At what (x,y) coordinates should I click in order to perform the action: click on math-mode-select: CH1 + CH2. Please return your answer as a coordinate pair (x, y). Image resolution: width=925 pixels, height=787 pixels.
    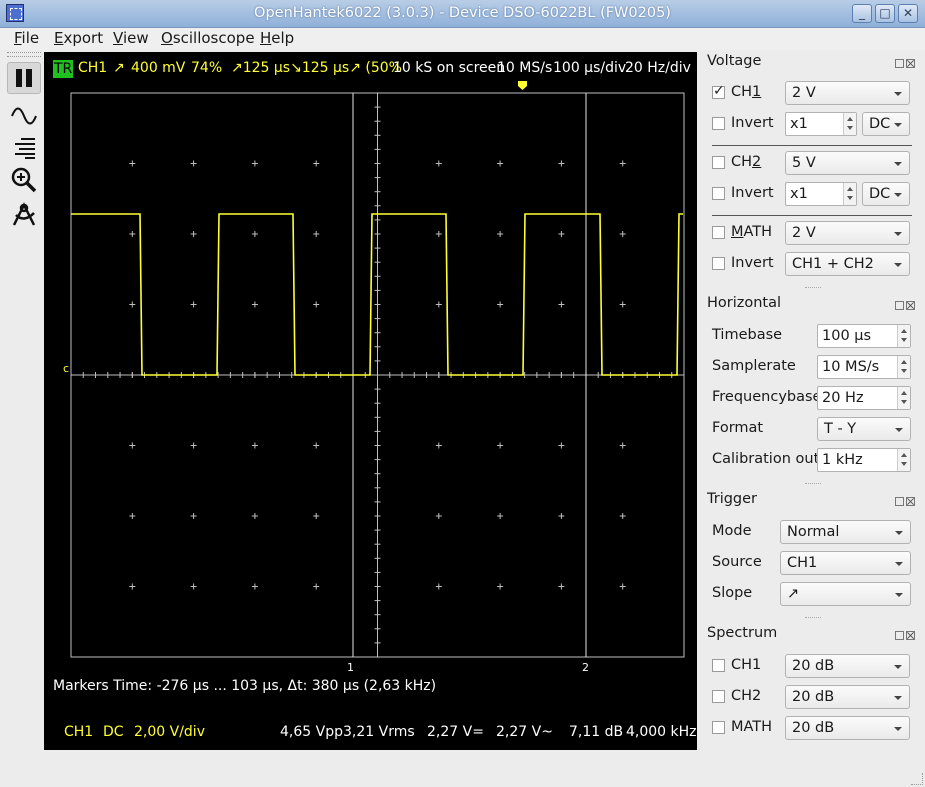
    Looking at the image, I should click on (847, 264).